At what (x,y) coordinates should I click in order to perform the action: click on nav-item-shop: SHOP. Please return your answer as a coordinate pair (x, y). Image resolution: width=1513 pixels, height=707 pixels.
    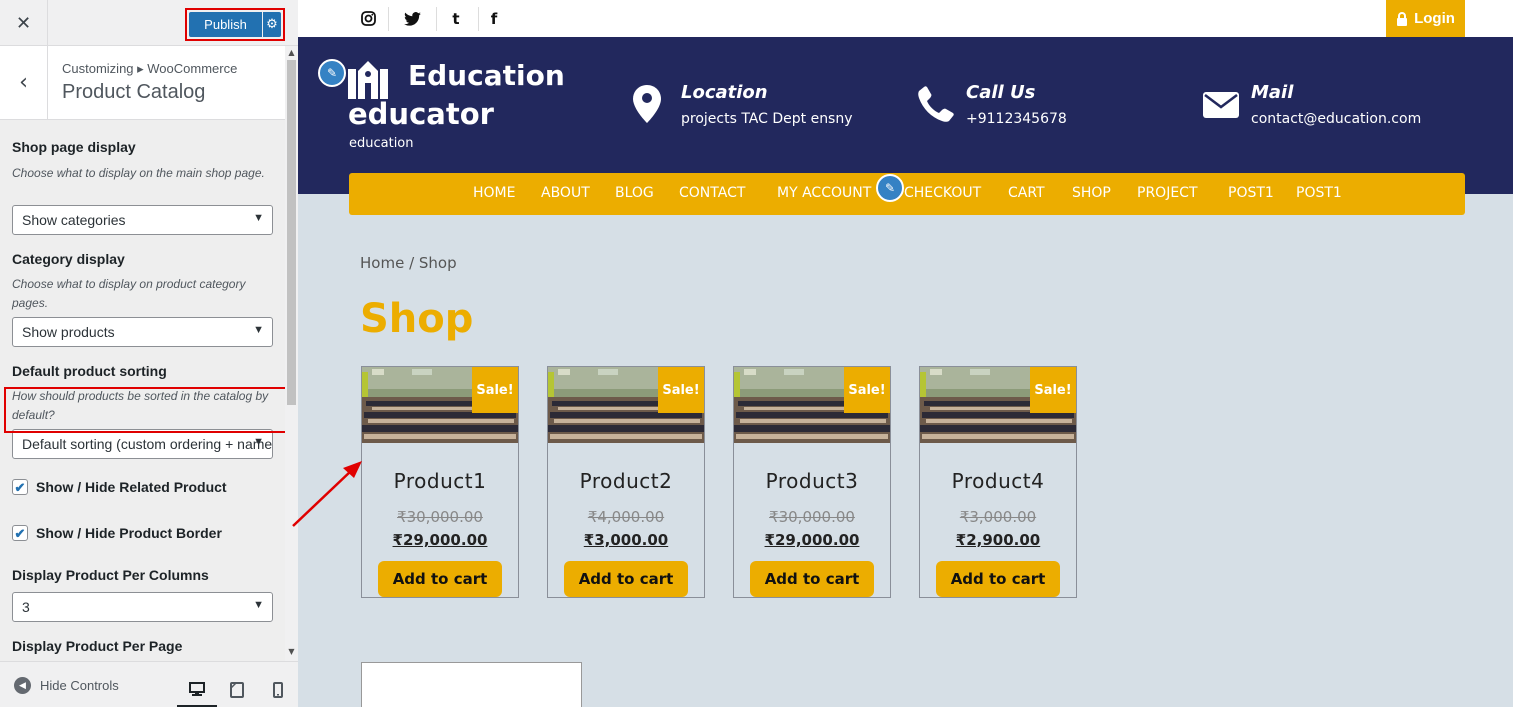
    Looking at the image, I should click on (1091, 193).